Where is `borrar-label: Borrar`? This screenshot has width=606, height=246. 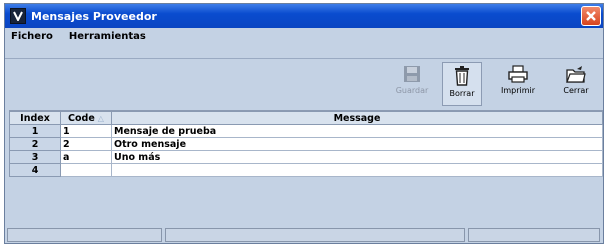
borrar-label: Borrar is located at coordinates (462, 93).